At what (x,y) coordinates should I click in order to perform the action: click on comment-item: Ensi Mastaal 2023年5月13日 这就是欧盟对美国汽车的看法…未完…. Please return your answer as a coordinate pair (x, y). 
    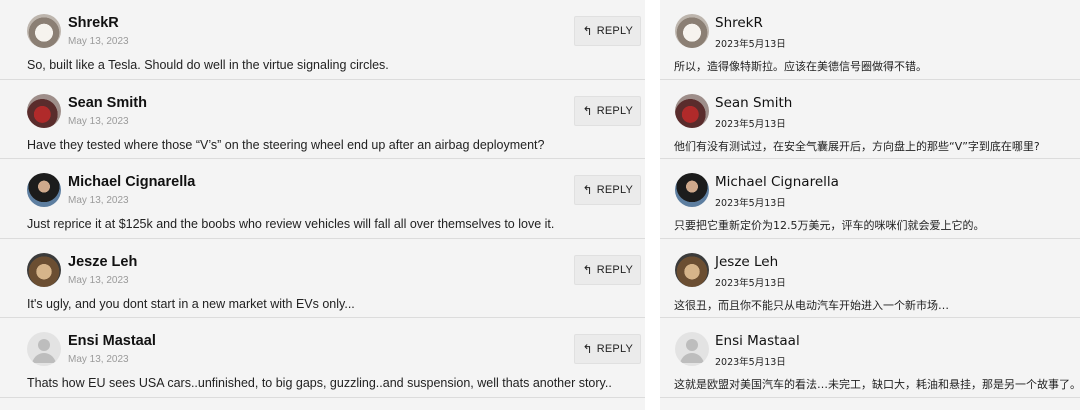
    Looking at the image, I should click on (870, 358).